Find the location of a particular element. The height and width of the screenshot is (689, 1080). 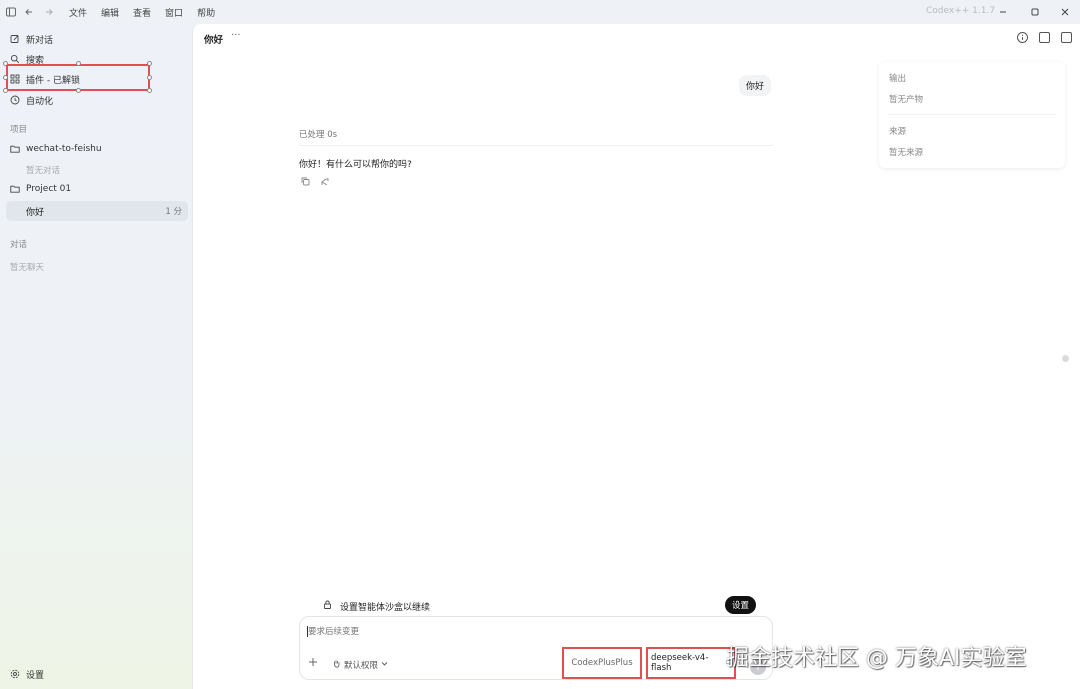

arrow-right-icon is located at coordinates (49, 12).